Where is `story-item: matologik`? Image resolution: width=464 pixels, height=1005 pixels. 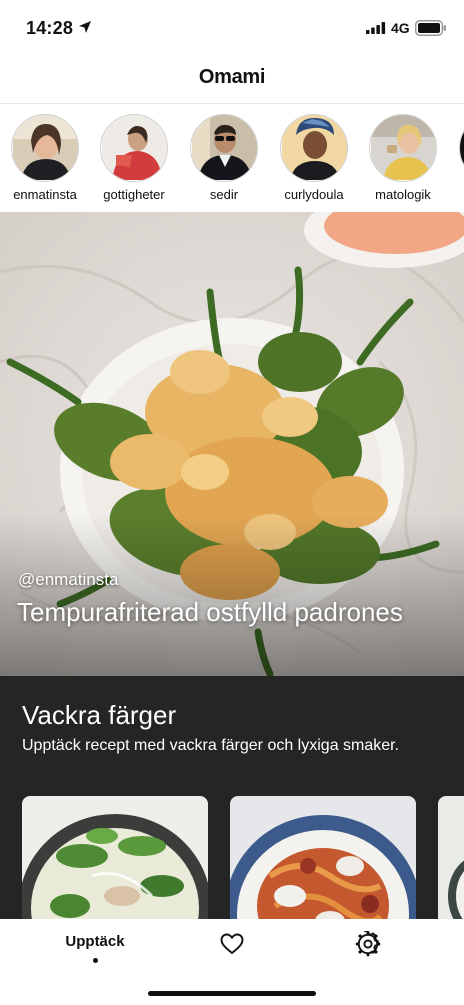
story-item: matologik is located at coordinates (403, 158).